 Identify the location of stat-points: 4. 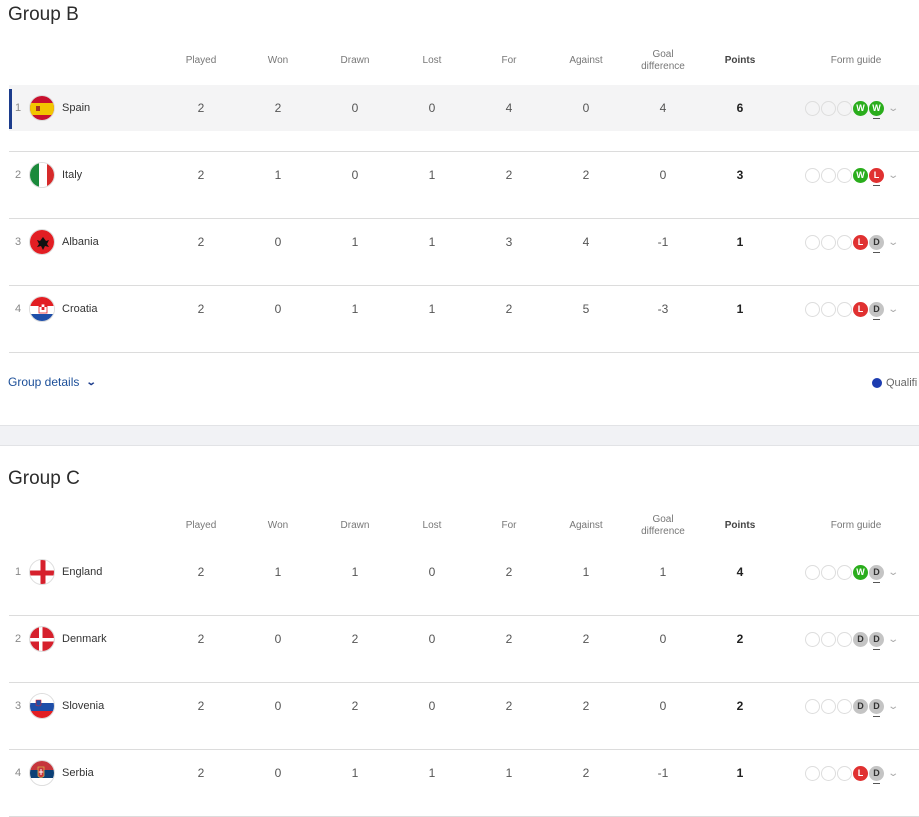
(740, 572).